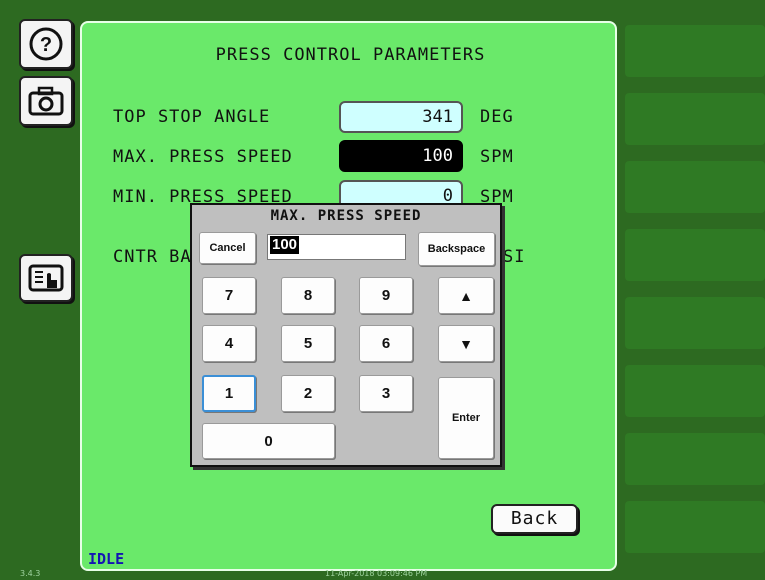 This screenshot has width=765, height=580. What do you see at coordinates (386, 295) in the screenshot?
I see `key-9: 9` at bounding box center [386, 295].